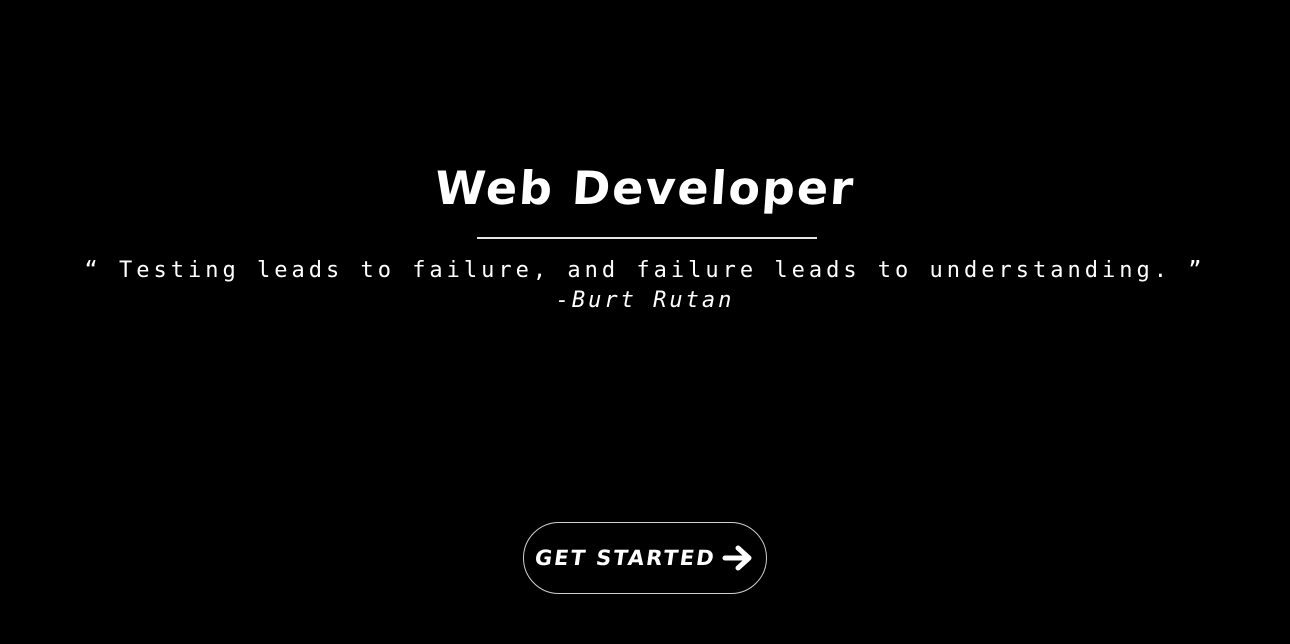  What do you see at coordinates (645, 188) in the screenshot?
I see `page-title: Web Developer` at bounding box center [645, 188].